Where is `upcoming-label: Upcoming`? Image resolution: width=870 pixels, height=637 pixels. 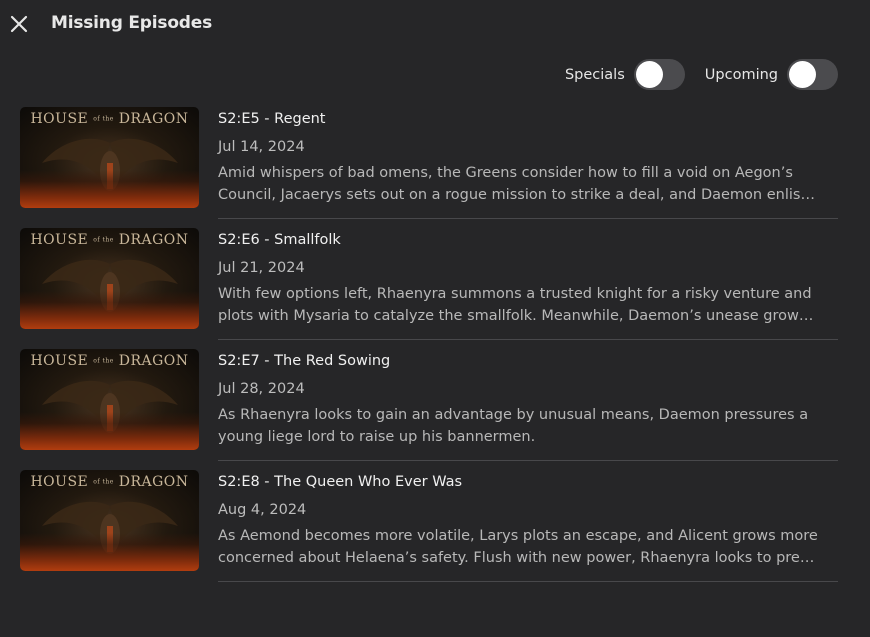 upcoming-label: Upcoming is located at coordinates (741, 74).